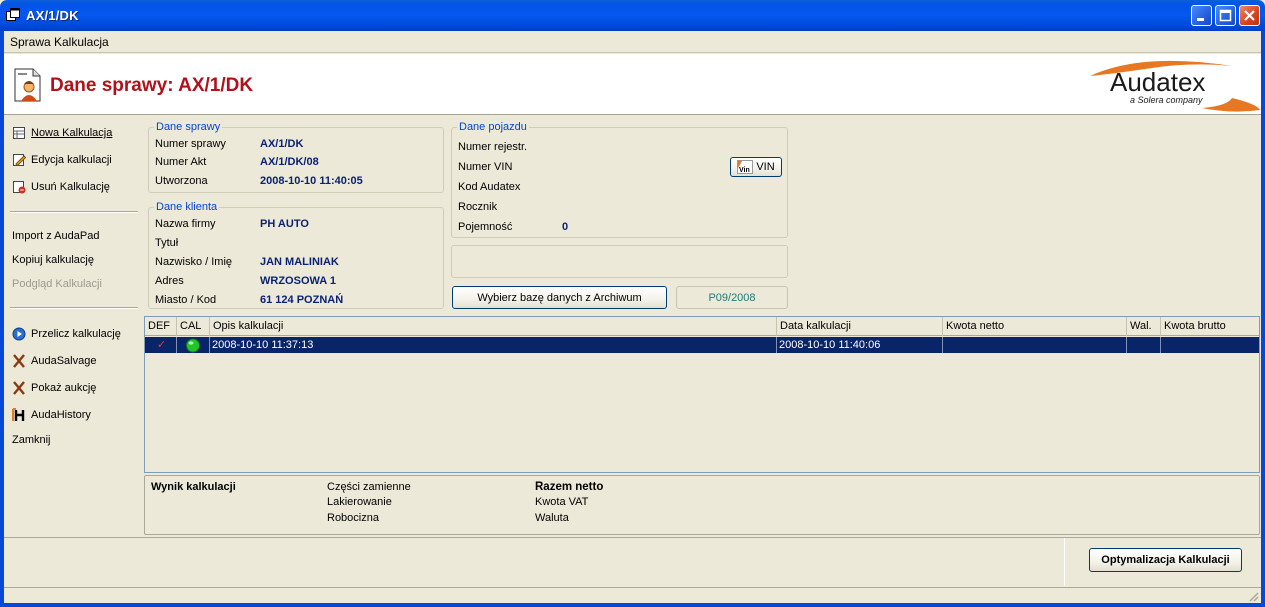 This screenshot has height=607, width=1265. I want to click on label-numer-akt: Numer Akt, so click(181, 162).